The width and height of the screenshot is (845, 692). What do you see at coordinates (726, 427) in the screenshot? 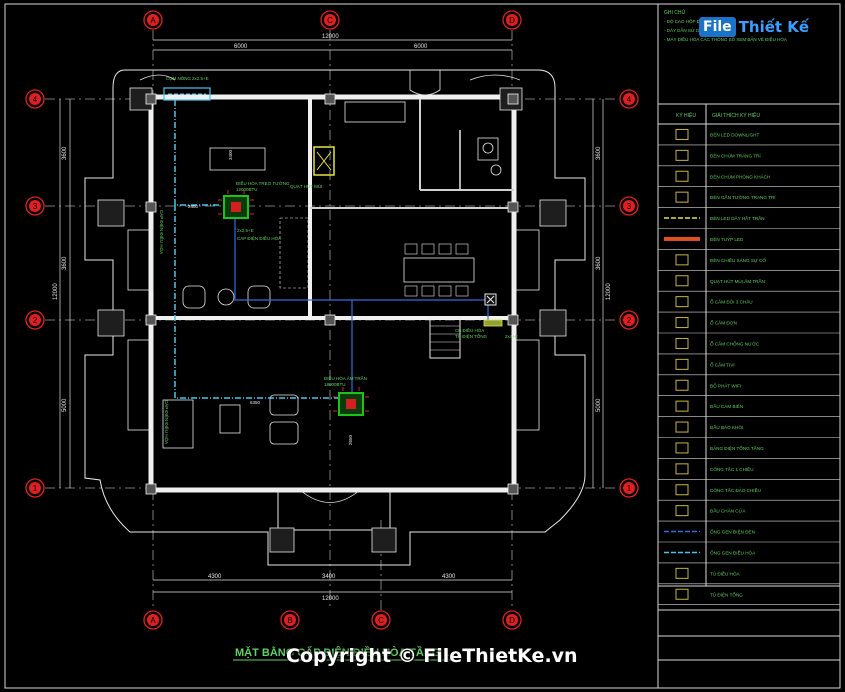
I see `legend-item-label: ĐẦU BÁO KHÓI` at bounding box center [726, 427].